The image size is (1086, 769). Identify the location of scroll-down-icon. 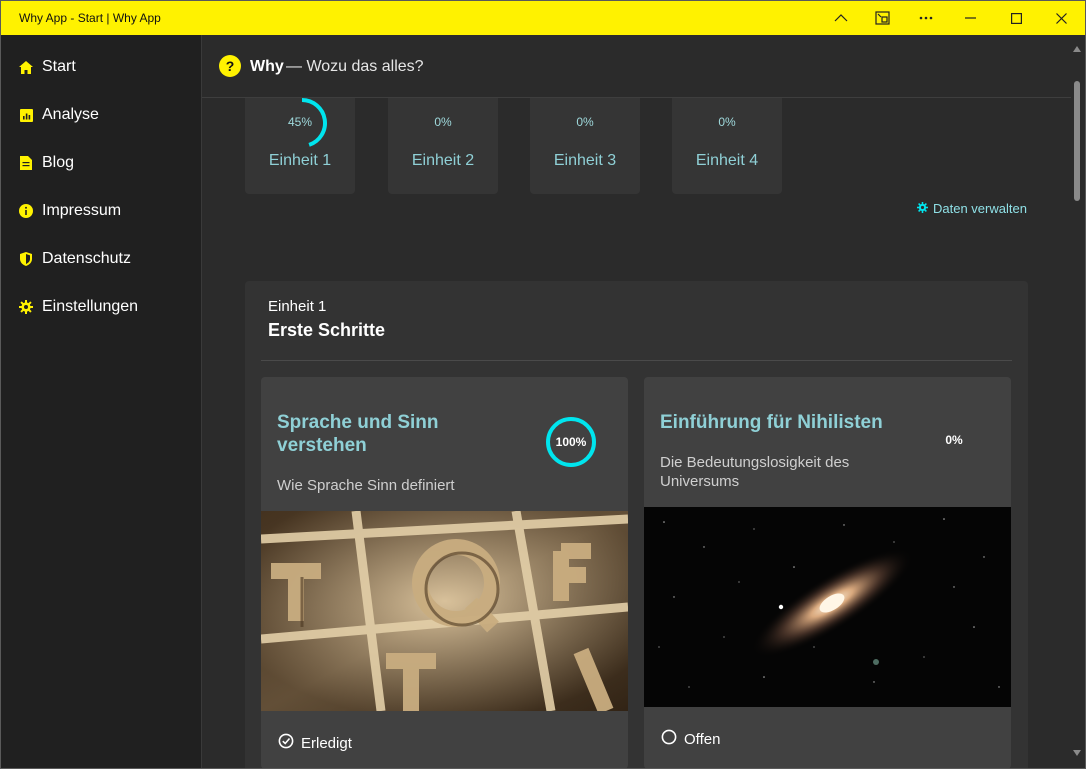
(1077, 753).